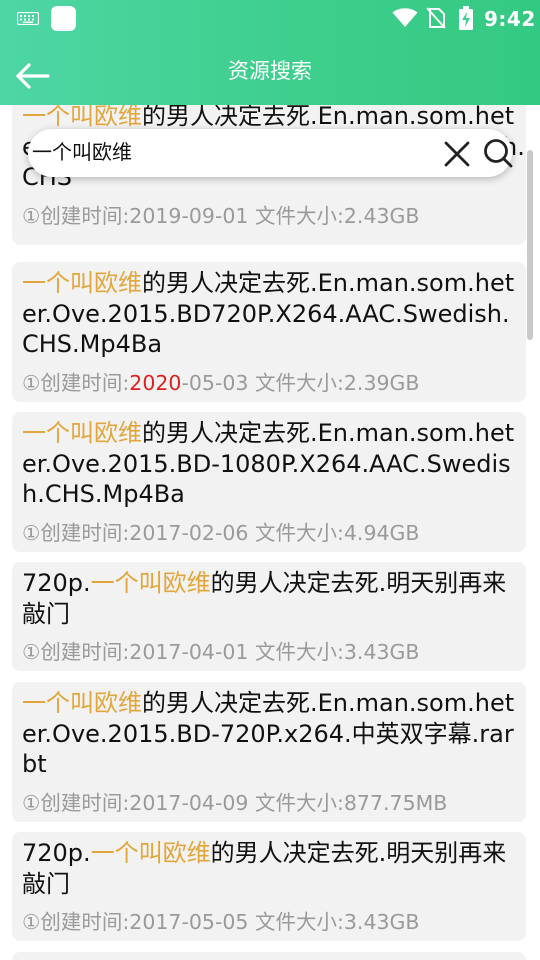  Describe the element at coordinates (405, 17) in the screenshot. I see `wifi-icon` at that location.